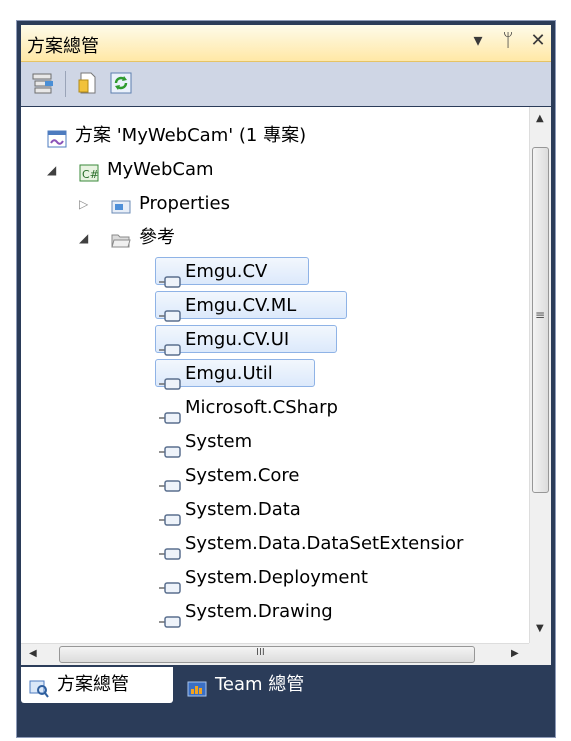 The width and height of the screenshot is (571, 741). What do you see at coordinates (267, 654) in the screenshot?
I see `horizontal-scroll-thumb: III` at bounding box center [267, 654].